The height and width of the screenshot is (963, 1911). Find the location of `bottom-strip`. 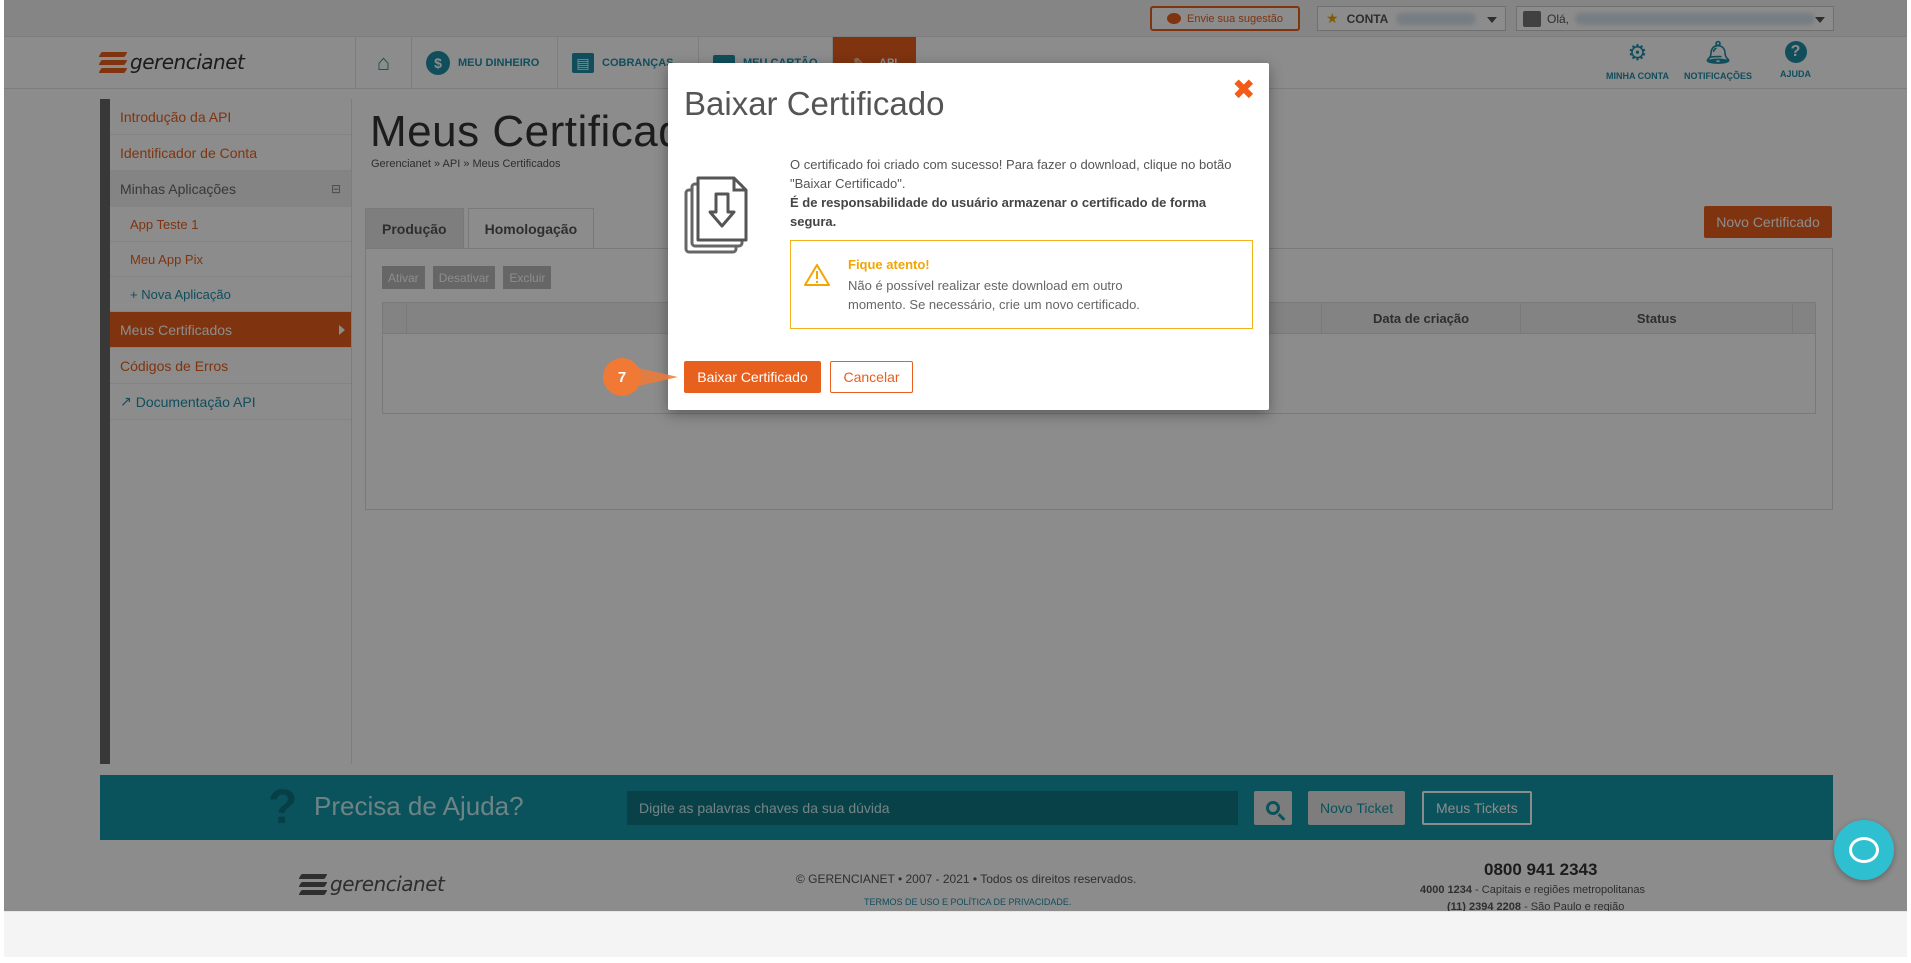

bottom-strip is located at coordinates (955, 934).